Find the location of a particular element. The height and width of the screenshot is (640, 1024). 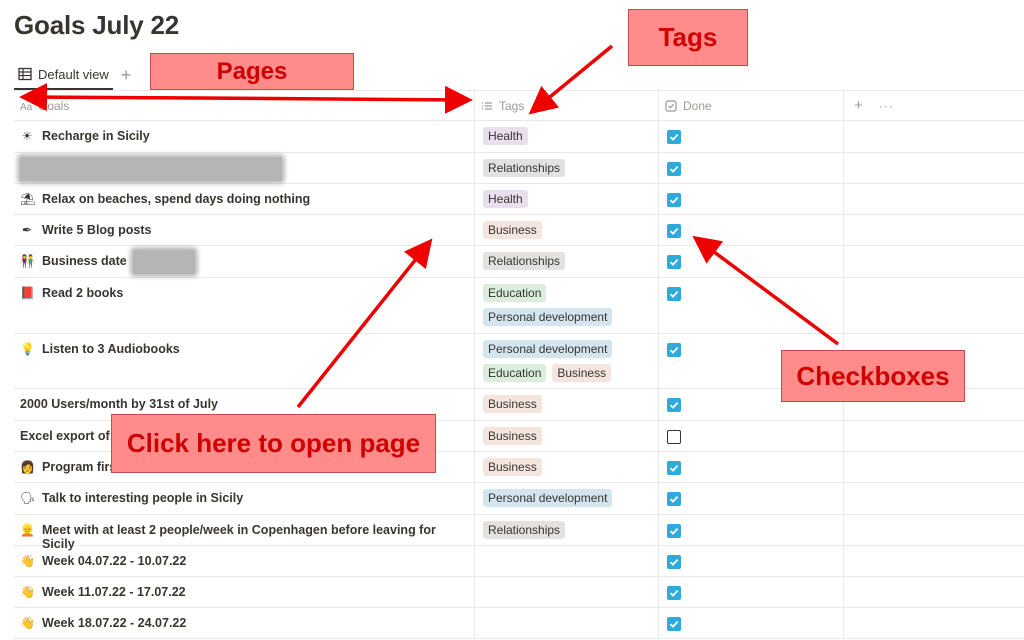

open-page-annotation: Click here to open page is located at coordinates (273, 443).